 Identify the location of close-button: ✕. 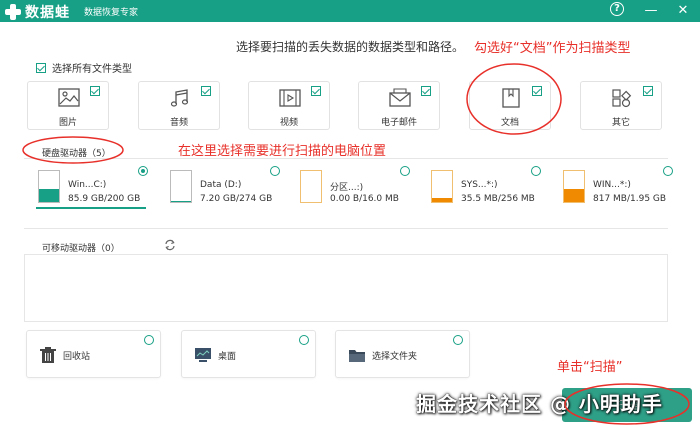
(683, 11).